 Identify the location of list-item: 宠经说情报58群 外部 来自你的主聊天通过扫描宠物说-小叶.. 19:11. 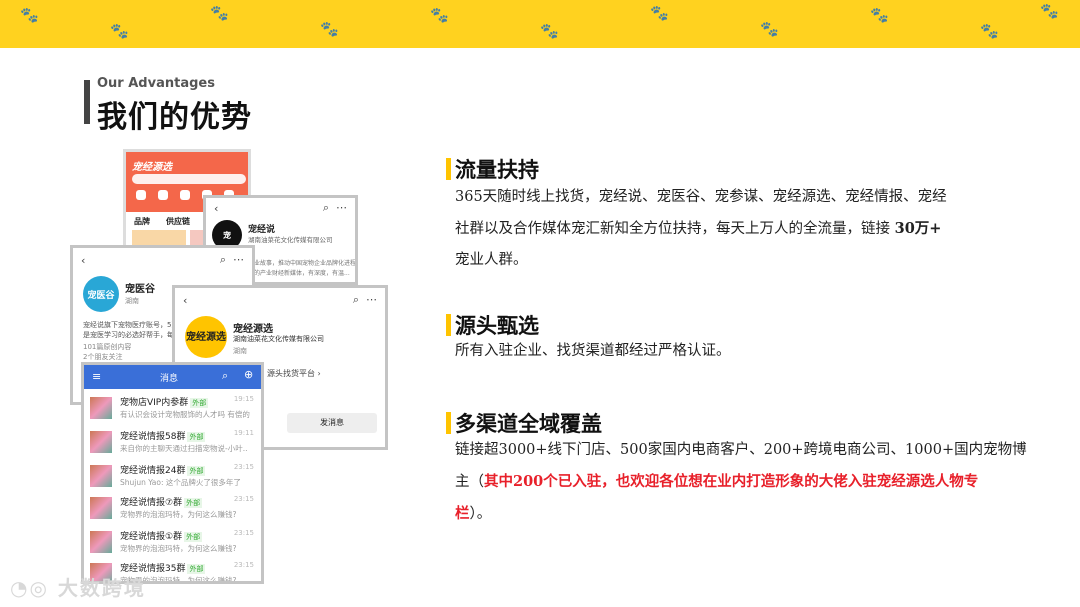
(173, 444).